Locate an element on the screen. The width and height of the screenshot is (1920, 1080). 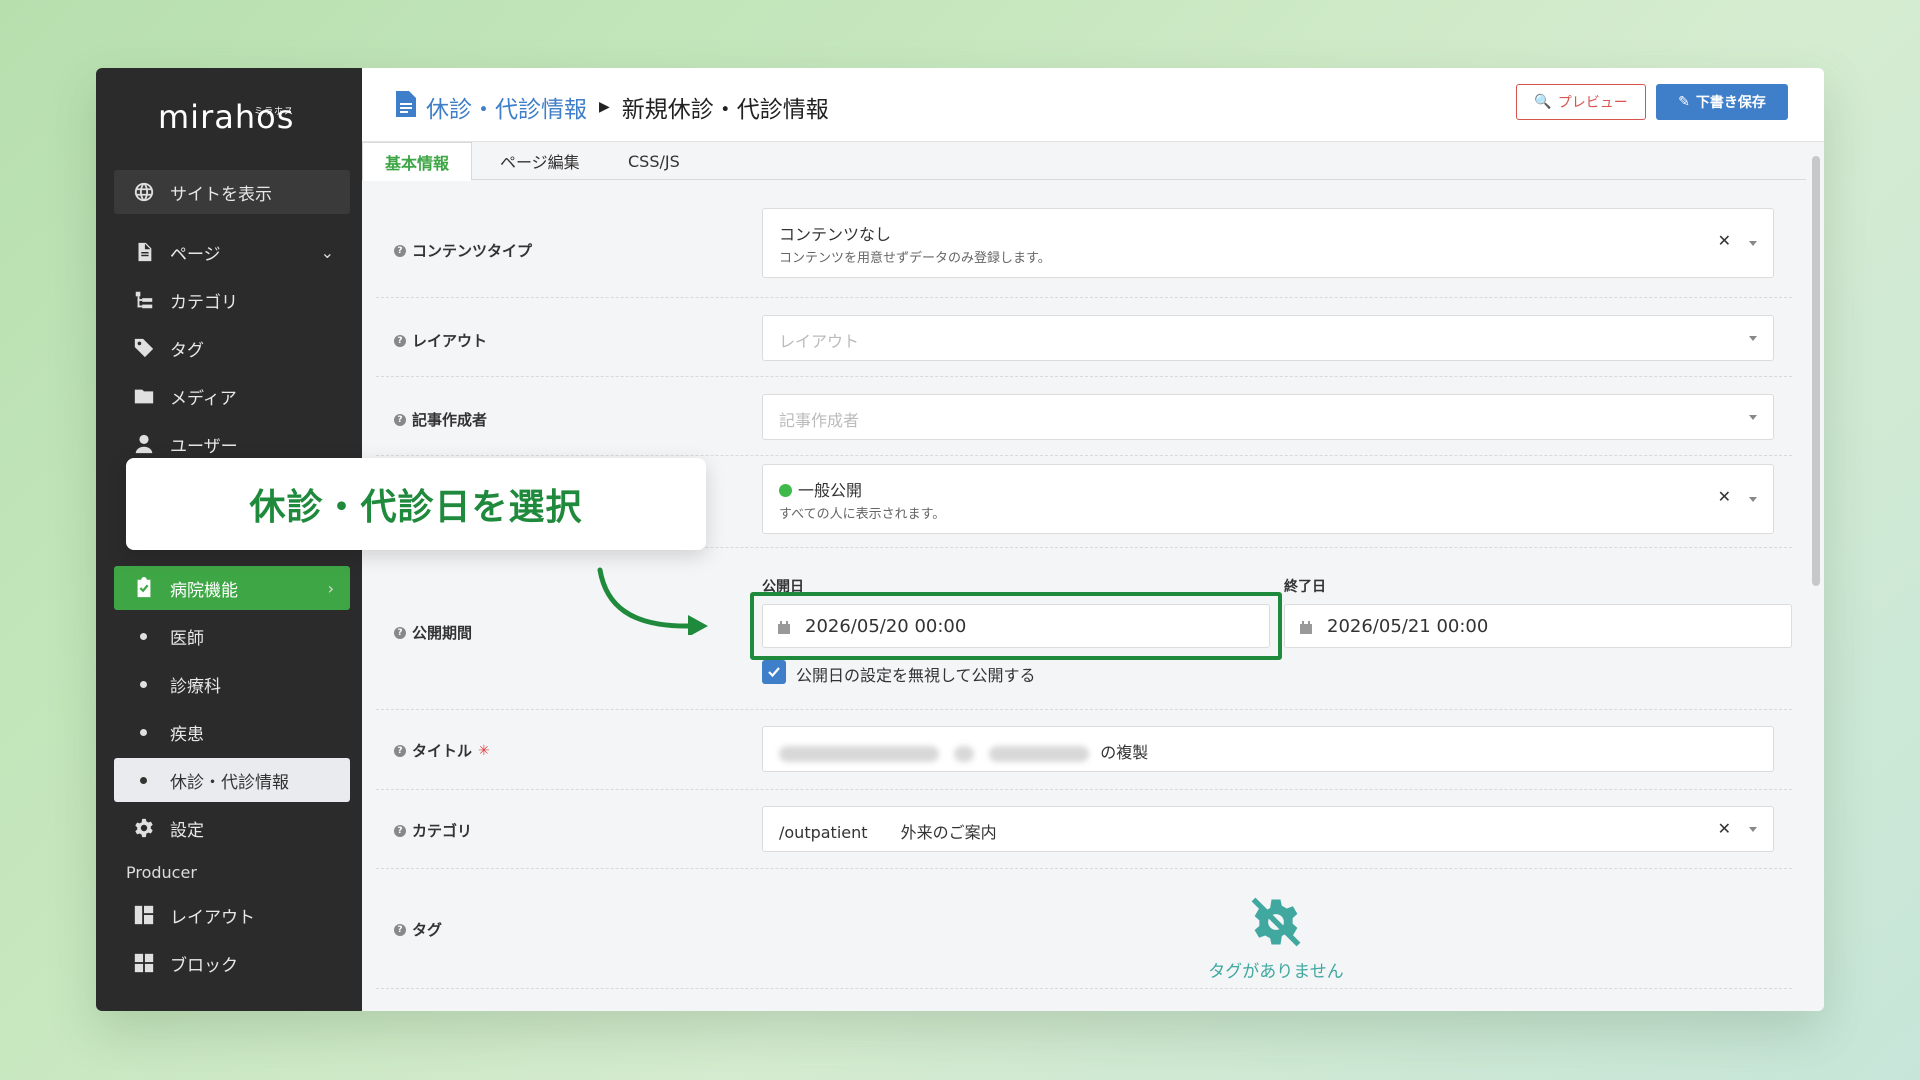
tab-page-edit: ページ編集 is located at coordinates (540, 161).